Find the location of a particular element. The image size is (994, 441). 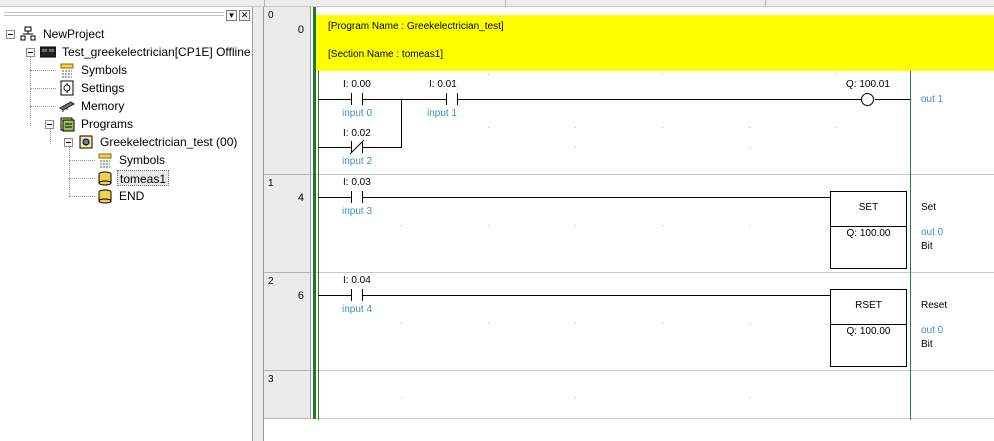

set-instruction-block: SET Q: 100.00 is located at coordinates (868, 230).